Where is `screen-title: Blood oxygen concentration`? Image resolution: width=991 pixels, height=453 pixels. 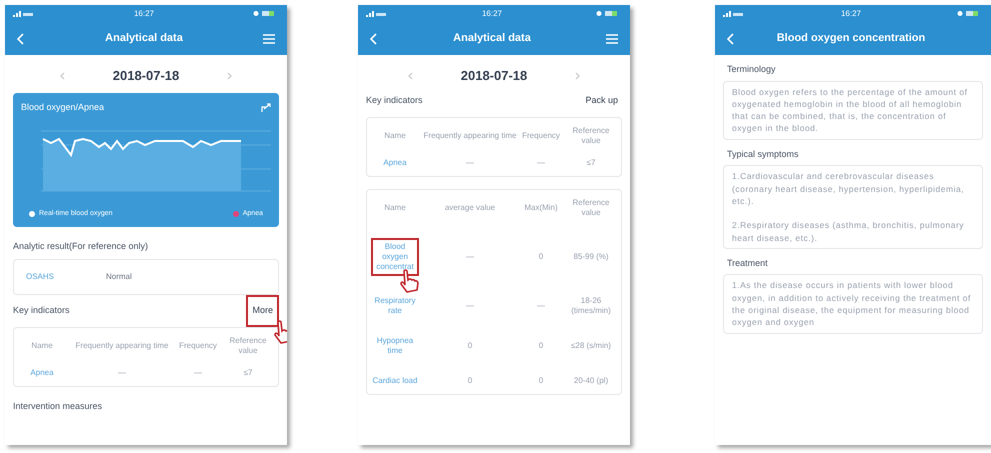 screen-title: Blood oxygen concentration is located at coordinates (851, 38).